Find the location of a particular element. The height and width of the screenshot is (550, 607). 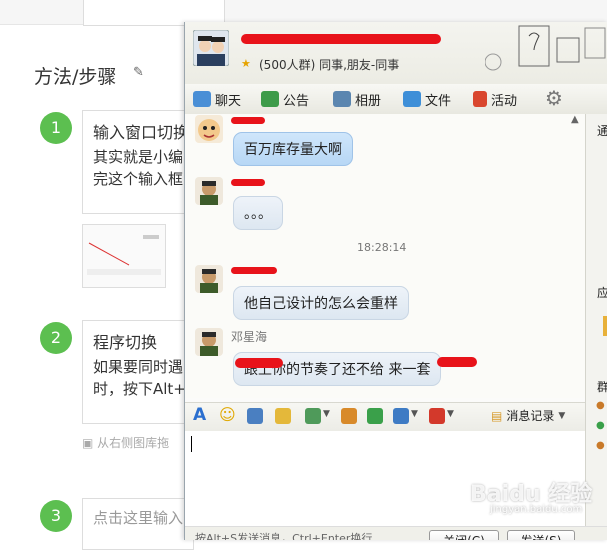

step-1-box: 输入窗口切换 其实就是小编 完这个输入框 is located at coordinates (138, 162).